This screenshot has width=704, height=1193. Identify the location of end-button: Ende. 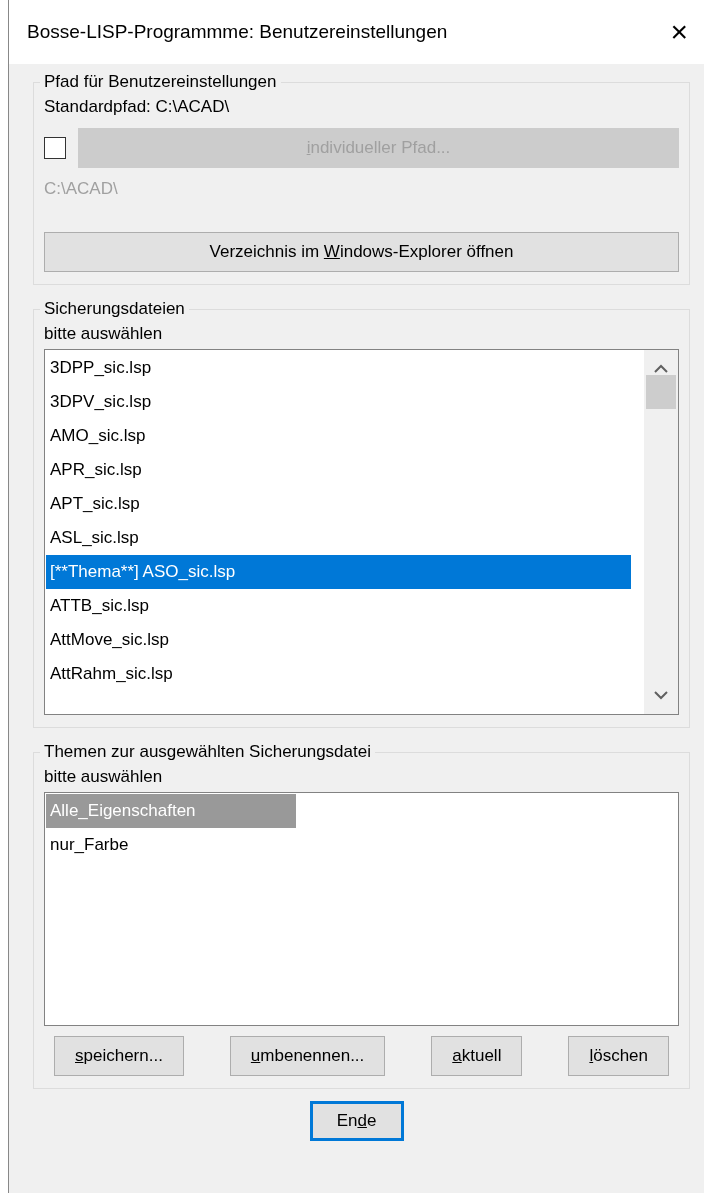
(356, 1121).